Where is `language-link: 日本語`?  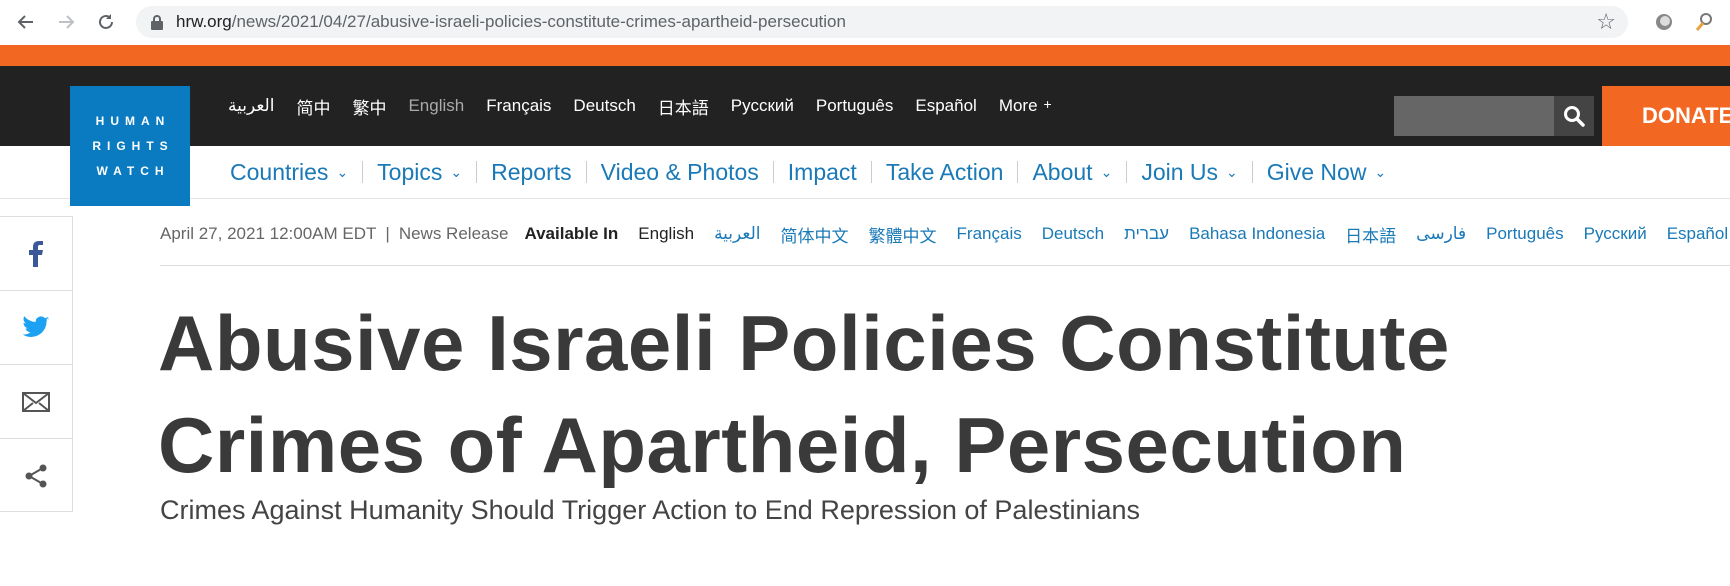 language-link: 日本語 is located at coordinates (683, 106).